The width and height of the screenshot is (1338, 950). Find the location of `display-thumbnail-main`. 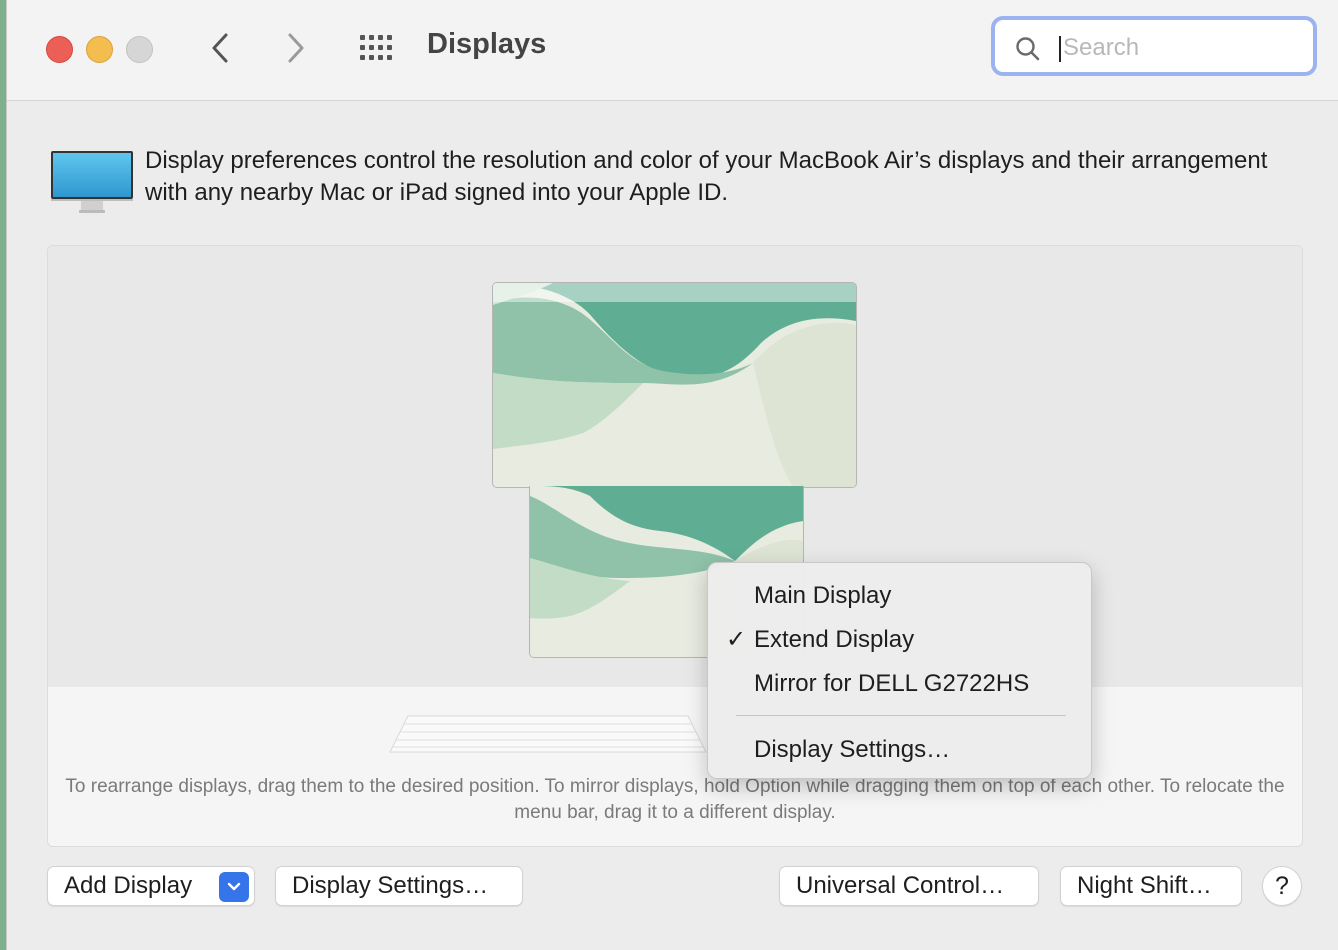

display-thumbnail-main is located at coordinates (674, 385).